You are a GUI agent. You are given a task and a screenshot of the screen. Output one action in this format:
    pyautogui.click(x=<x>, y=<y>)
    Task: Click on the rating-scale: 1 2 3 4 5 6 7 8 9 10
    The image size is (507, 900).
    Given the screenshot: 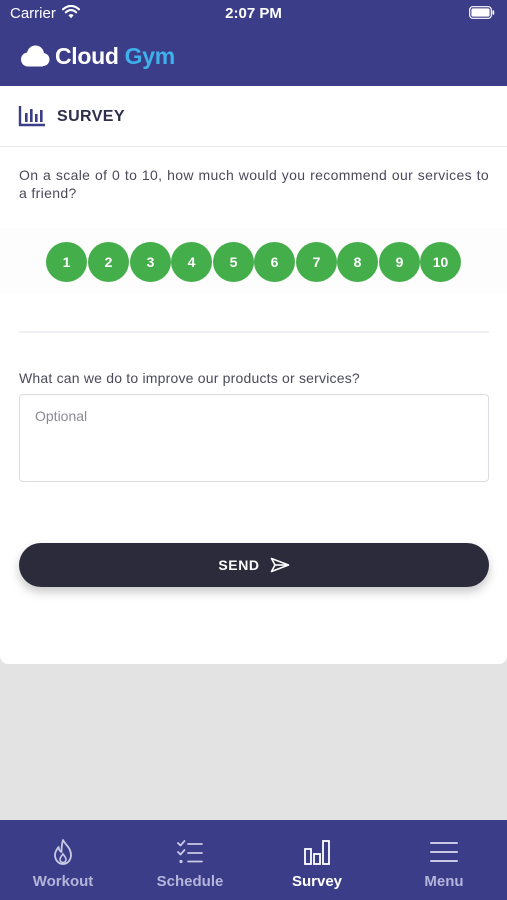 What is the action you would take?
    pyautogui.click(x=253, y=261)
    